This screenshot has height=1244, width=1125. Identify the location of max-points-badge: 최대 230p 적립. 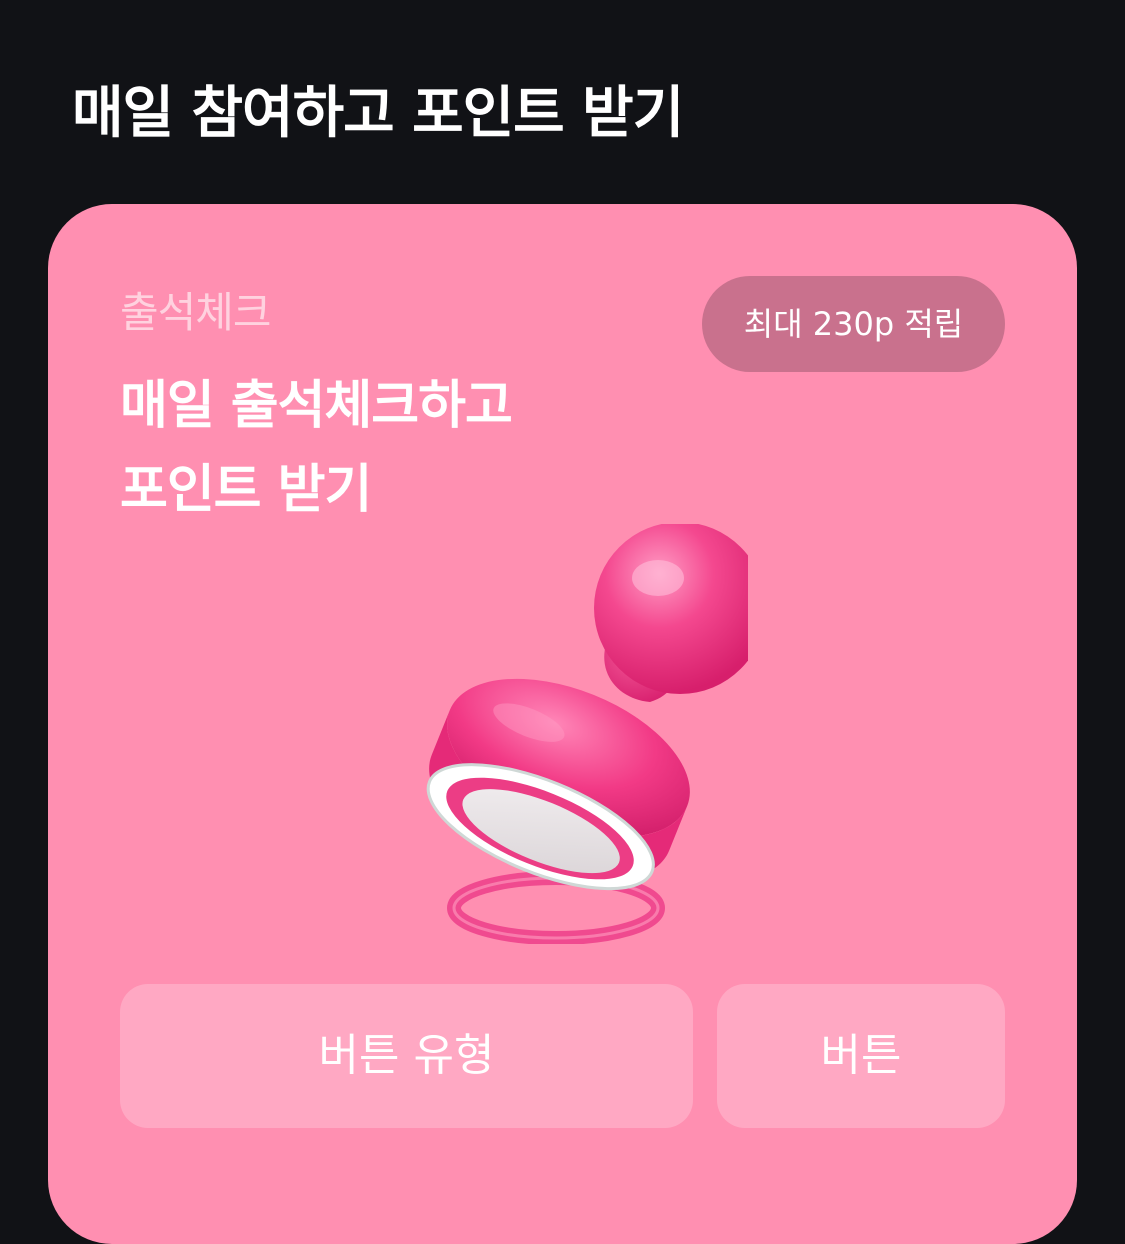
(853, 324).